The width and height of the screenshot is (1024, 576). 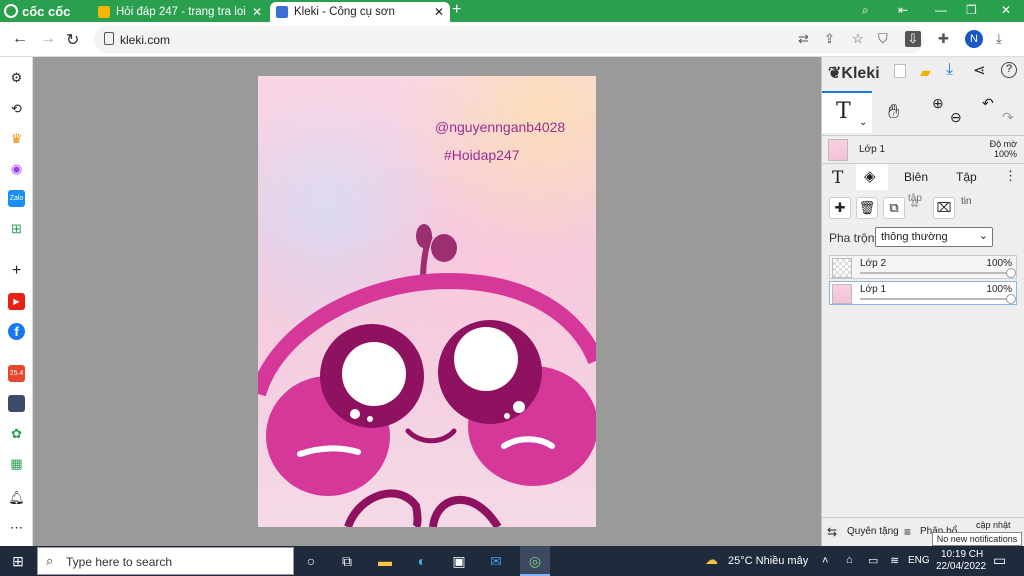 I want to click on tab-layers: ◈, so click(x=872, y=177).